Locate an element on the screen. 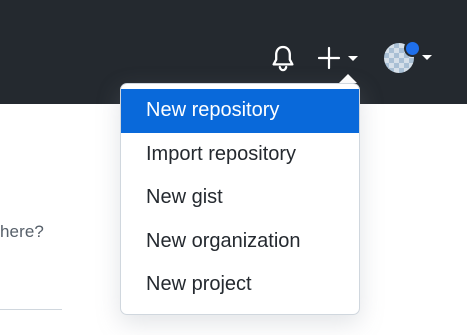 The height and width of the screenshot is (335, 467). status-indicator is located at coordinates (412, 48).